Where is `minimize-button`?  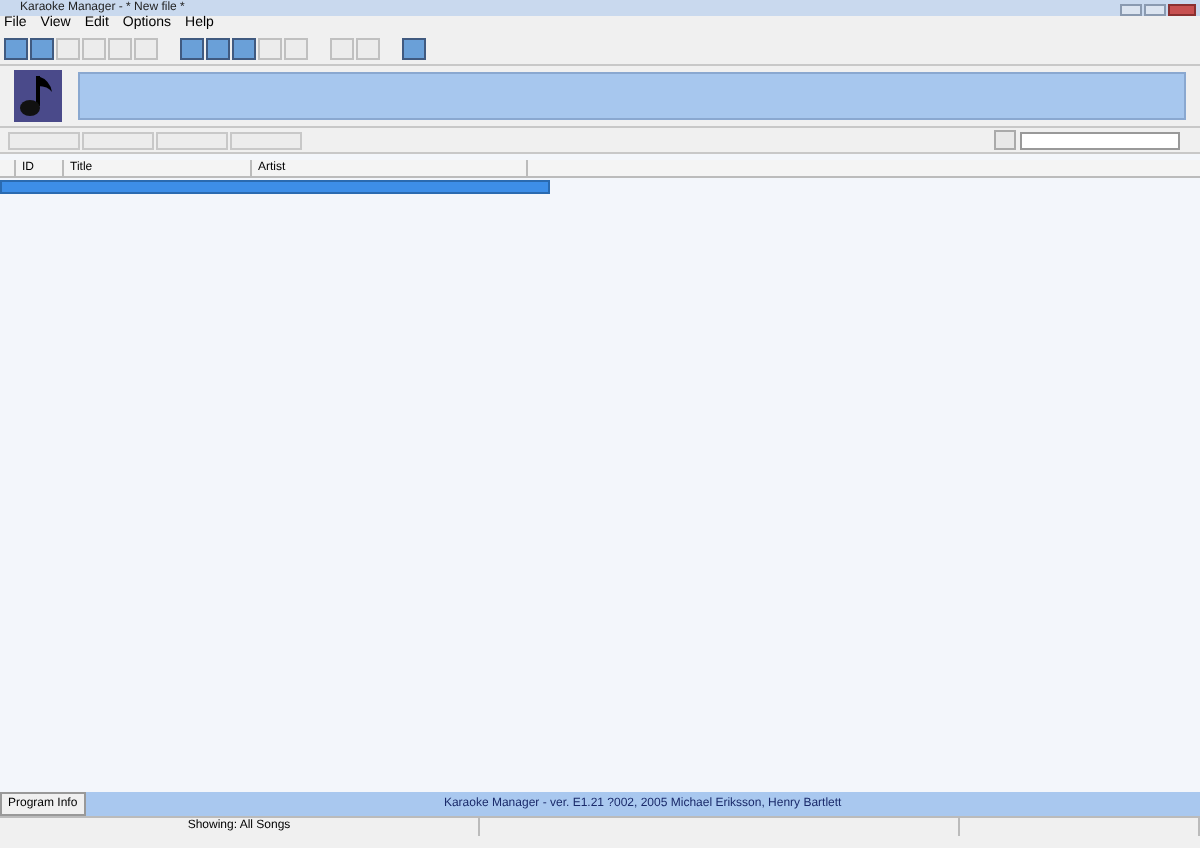 minimize-button is located at coordinates (1131, 10).